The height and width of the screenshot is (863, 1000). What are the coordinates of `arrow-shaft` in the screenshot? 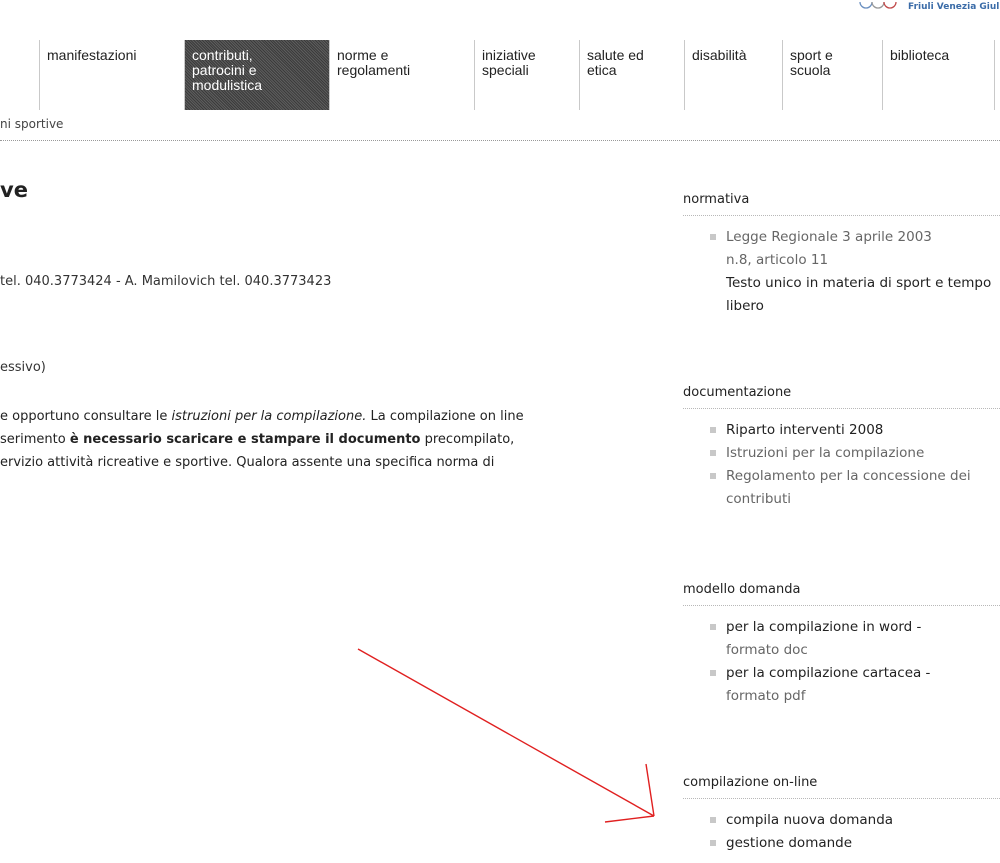 It's located at (506, 732).